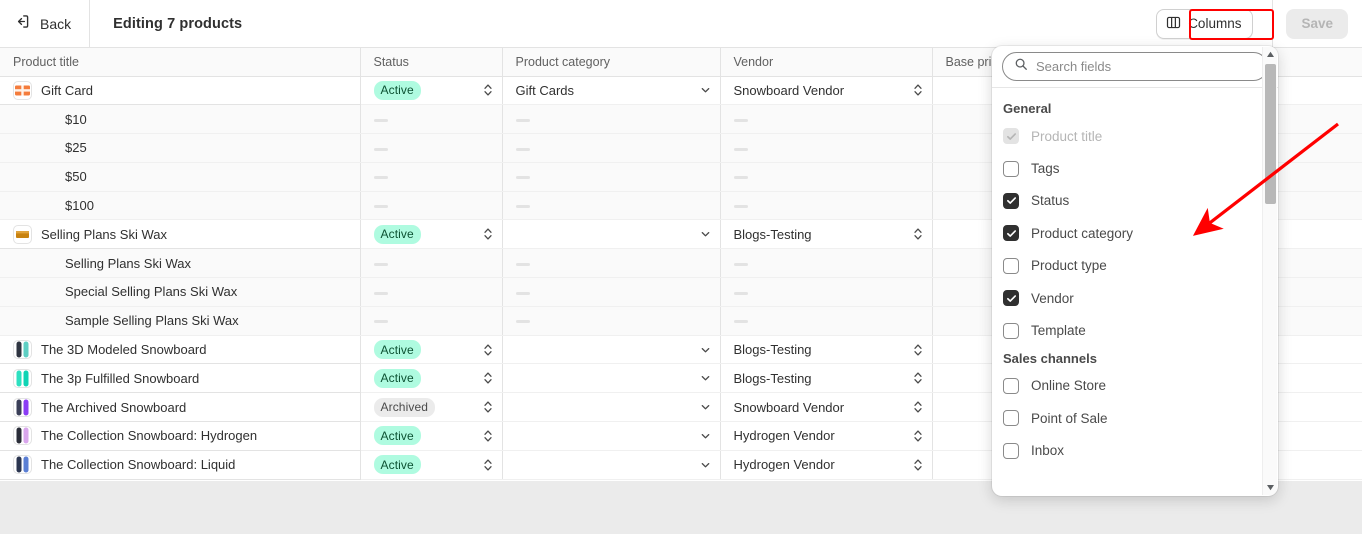 This screenshot has width=1362, height=534. What do you see at coordinates (1135, 201) in the screenshot?
I see `field-checkbox-row: Status` at bounding box center [1135, 201].